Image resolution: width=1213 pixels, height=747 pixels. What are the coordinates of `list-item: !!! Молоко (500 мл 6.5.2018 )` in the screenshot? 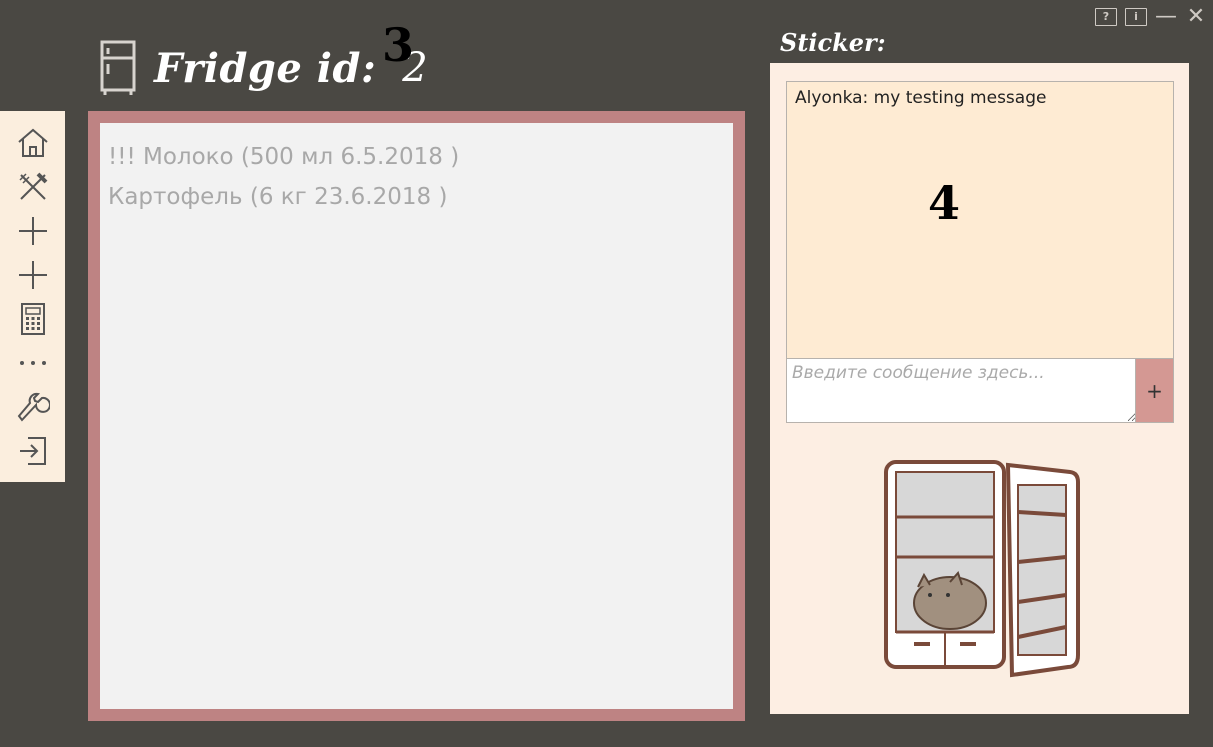 It's located at (416, 157).